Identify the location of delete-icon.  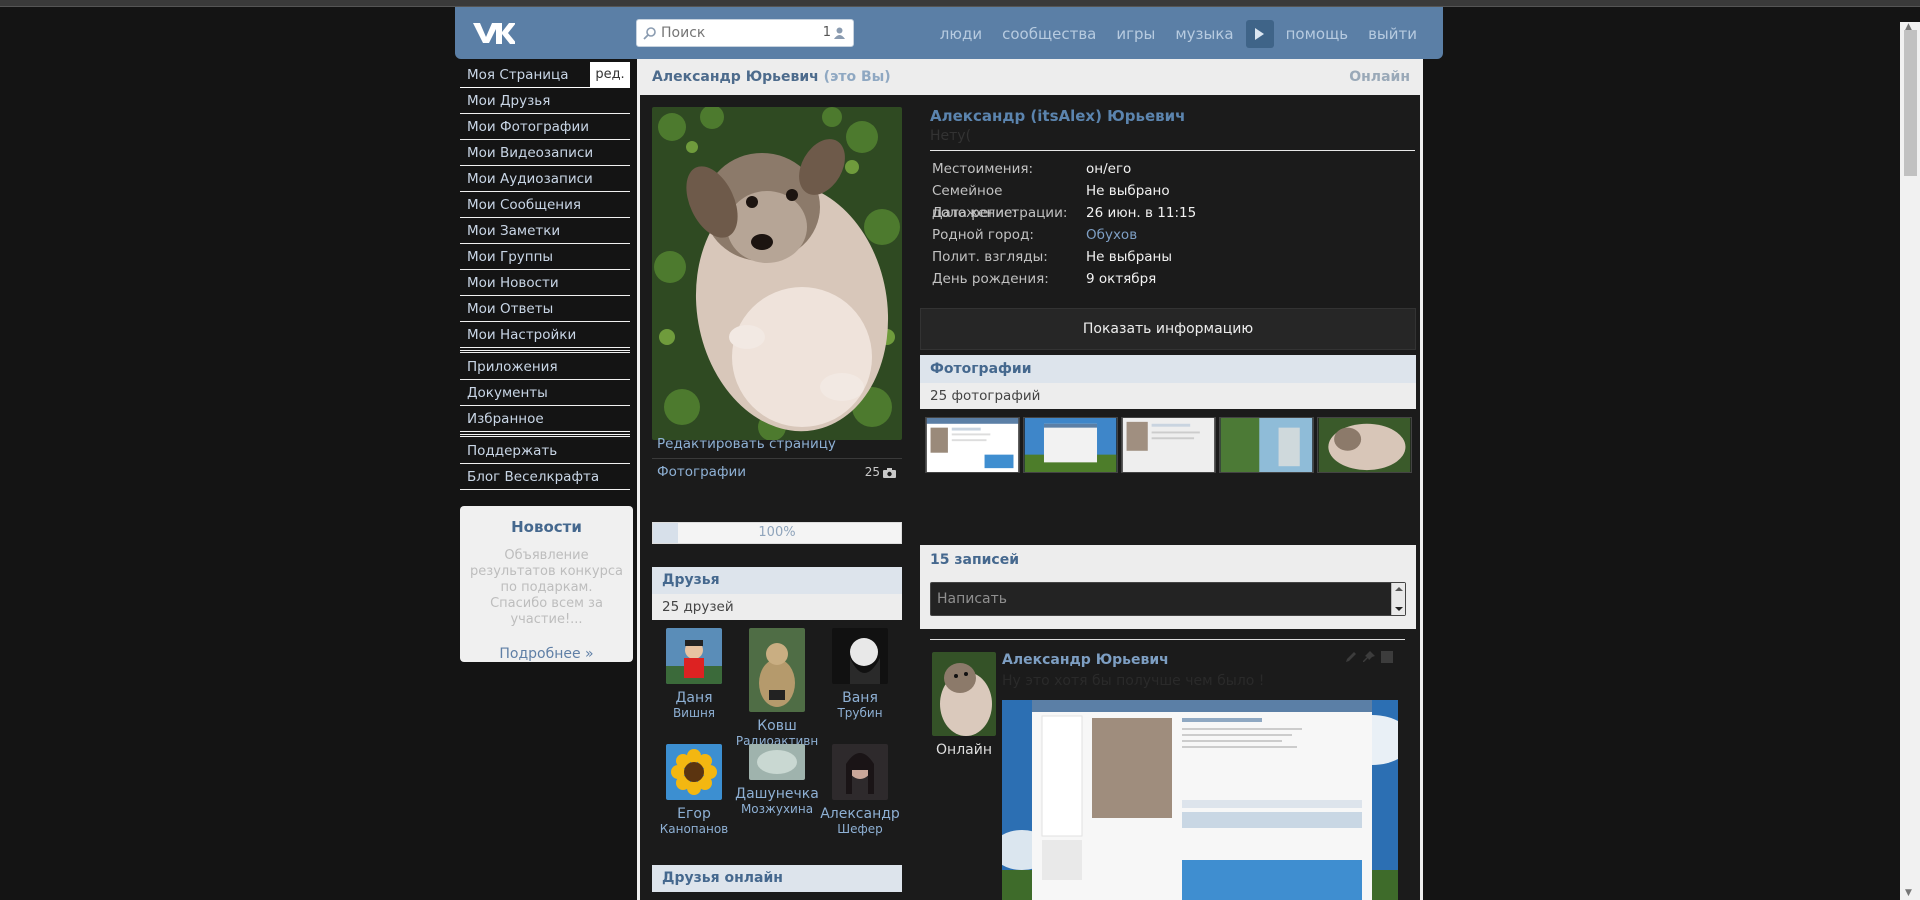
(1387, 657).